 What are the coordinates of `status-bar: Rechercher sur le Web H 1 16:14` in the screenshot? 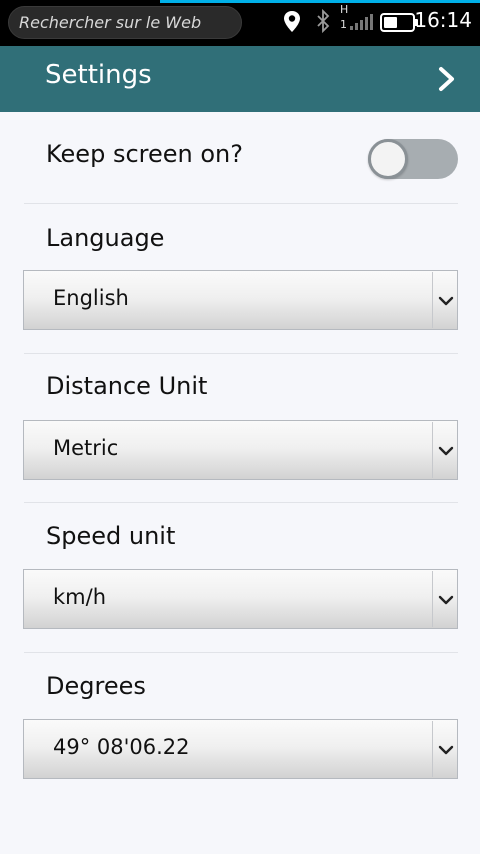 It's located at (240, 23).